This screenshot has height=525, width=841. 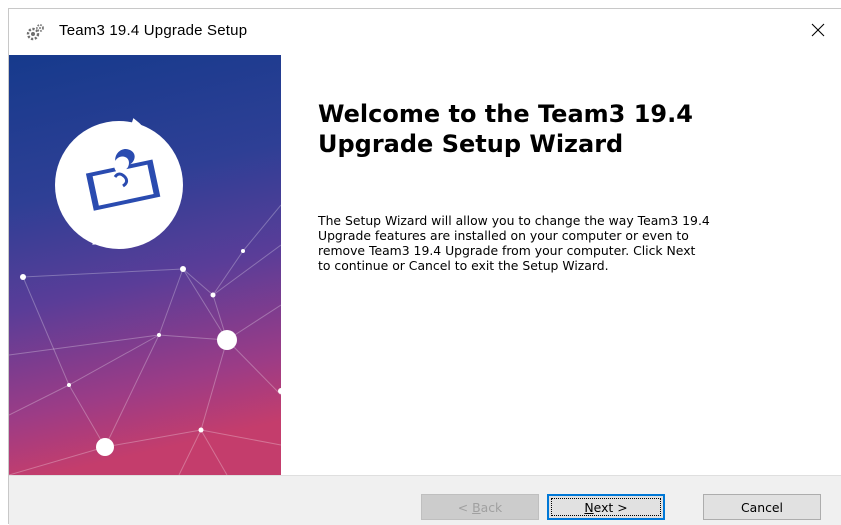 I want to click on next-button: Next >, so click(x=606, y=507).